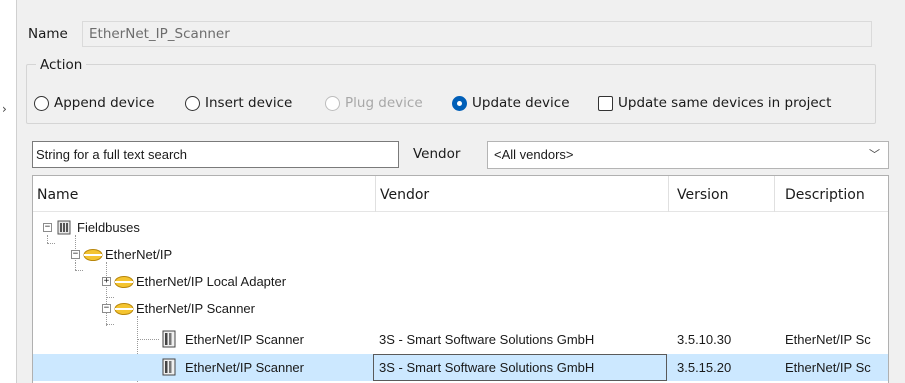 The image size is (905, 383). Describe the element at coordinates (460, 308) in the screenshot. I see `table-row: − EtherNet/IP Scanner` at that location.